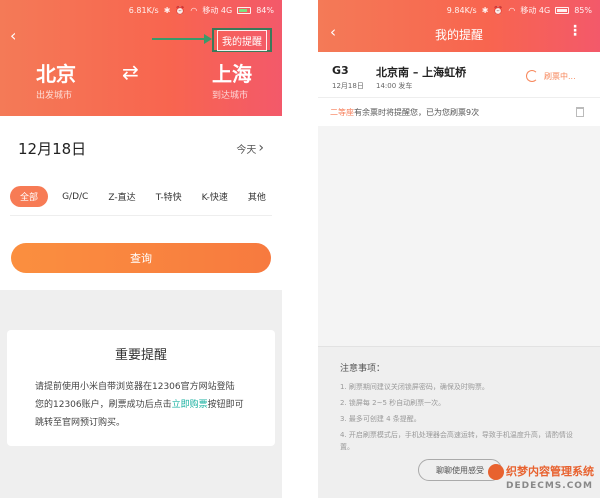  What do you see at coordinates (246, 150) in the screenshot?
I see `today-label: 今天` at bounding box center [246, 150].